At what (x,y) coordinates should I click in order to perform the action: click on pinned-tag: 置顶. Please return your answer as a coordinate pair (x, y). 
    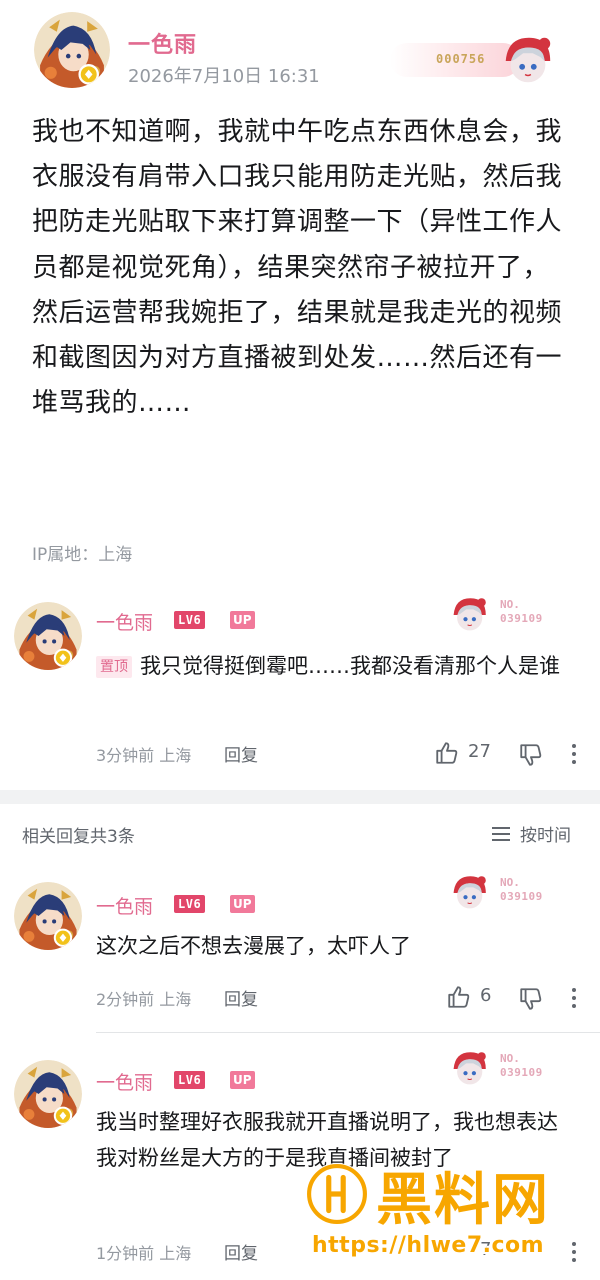
    Looking at the image, I should click on (114, 667).